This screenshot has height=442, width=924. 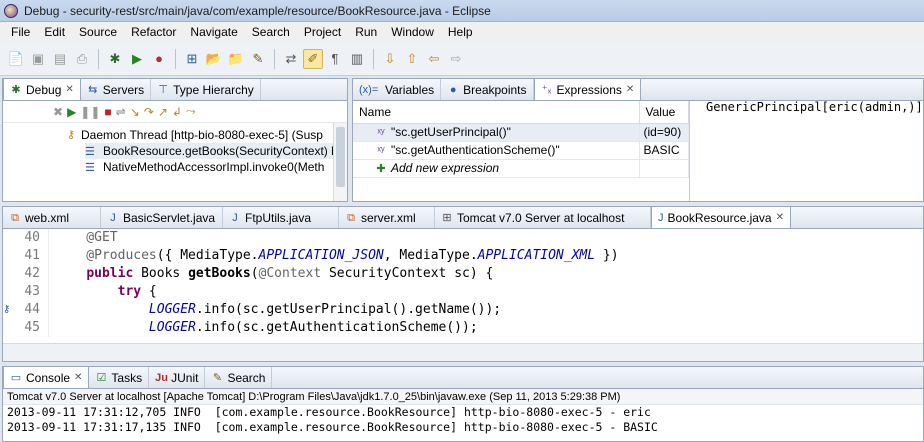 I want to click on tab-type-hierarchy: ⊤ Type Hierarchy, so click(x=206, y=89).